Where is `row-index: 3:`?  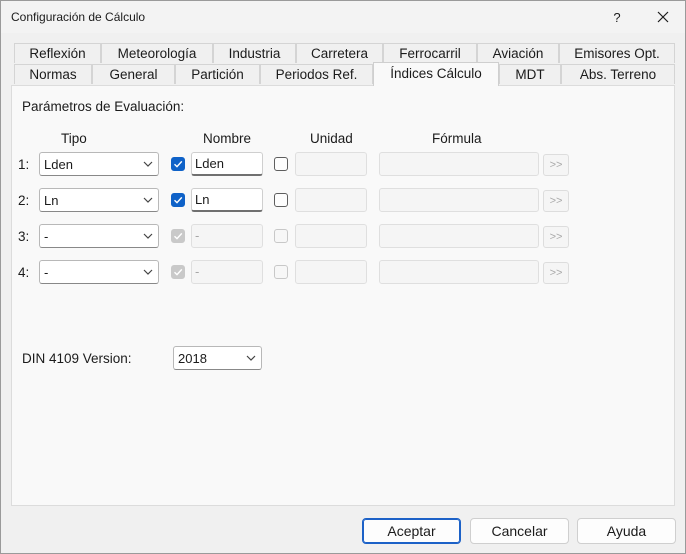
row-index: 3: is located at coordinates (24, 236).